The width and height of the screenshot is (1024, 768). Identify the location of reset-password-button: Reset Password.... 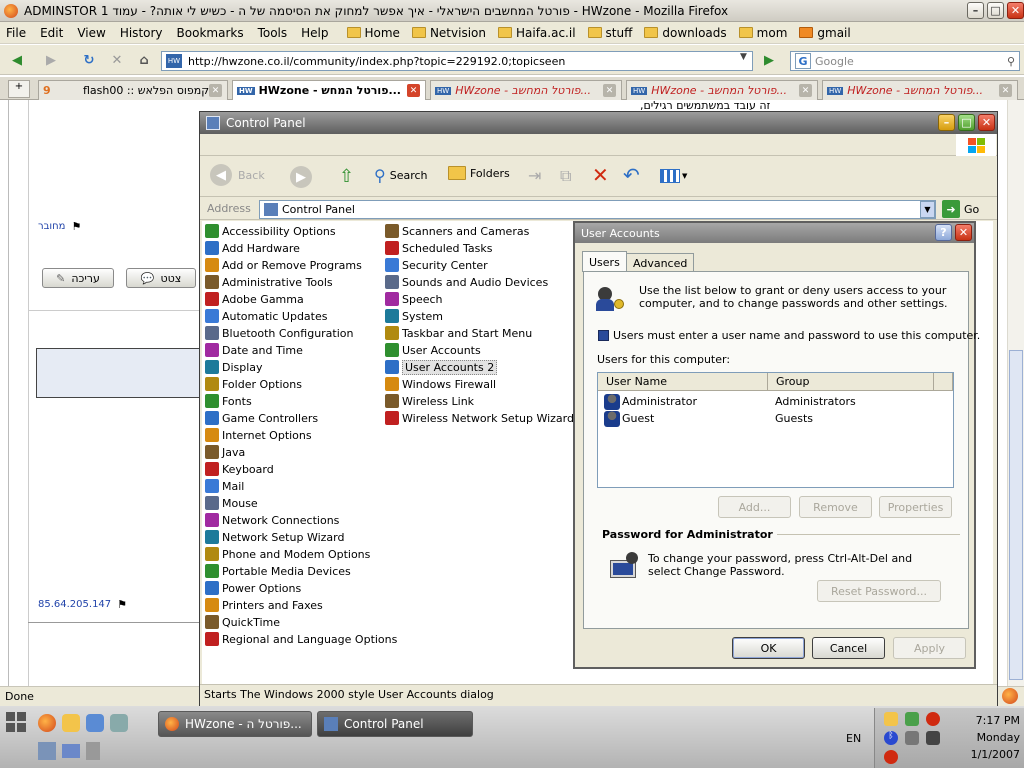
(879, 591).